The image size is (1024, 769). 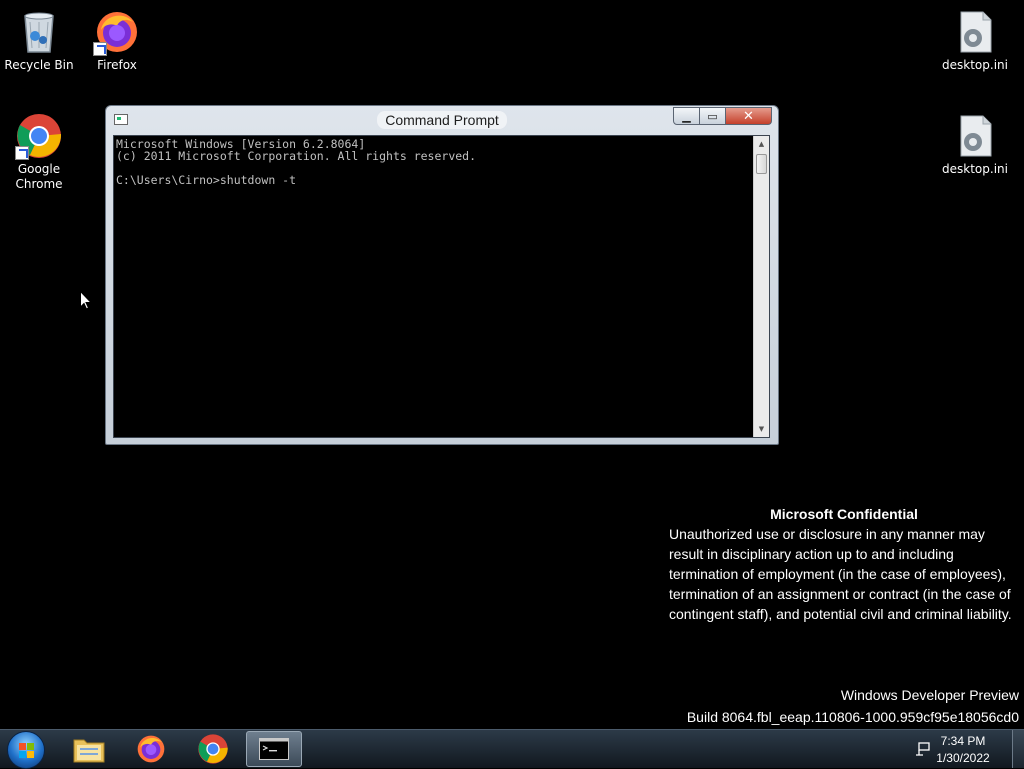 What do you see at coordinates (761, 286) in the screenshot?
I see `vertical-scrollbar: ▲ ▼` at bounding box center [761, 286].